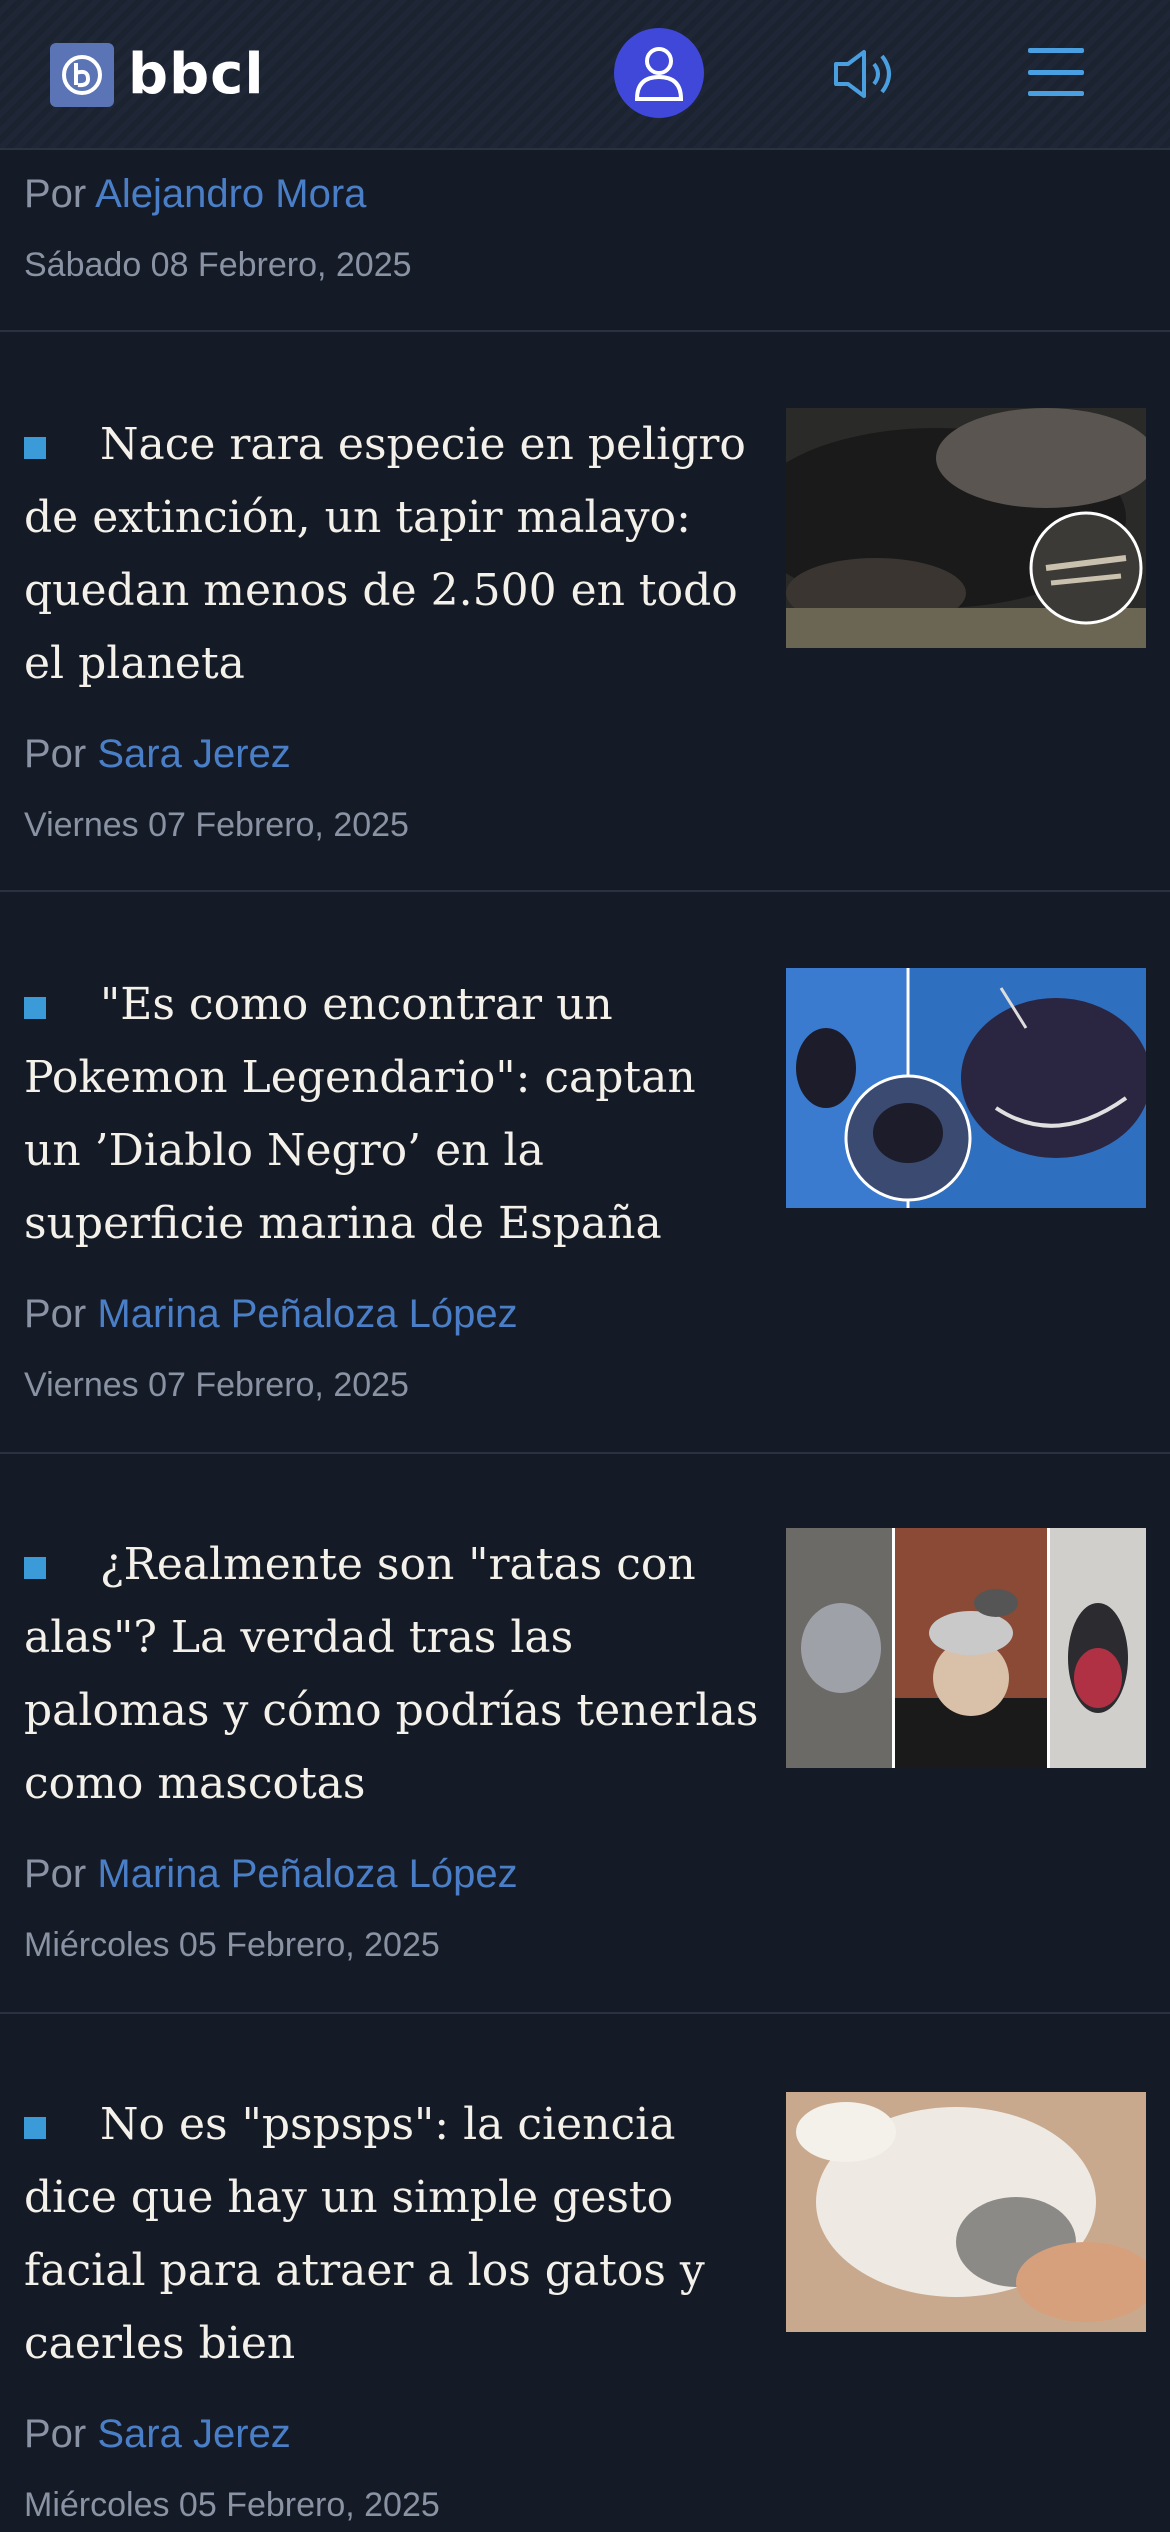 This screenshot has width=1170, height=2532. What do you see at coordinates (862, 74) in the screenshot?
I see `speaker-icon` at bounding box center [862, 74].